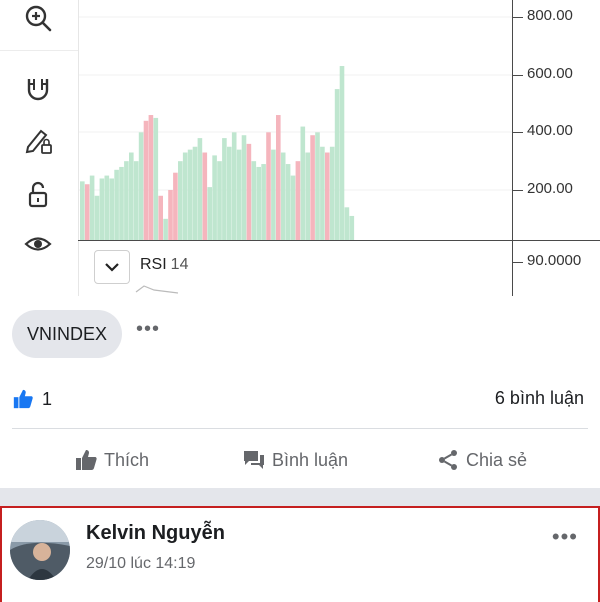 This screenshot has width=600, height=602. What do you see at coordinates (127, 459) in the screenshot?
I see `like-label: Thích` at bounding box center [127, 459].